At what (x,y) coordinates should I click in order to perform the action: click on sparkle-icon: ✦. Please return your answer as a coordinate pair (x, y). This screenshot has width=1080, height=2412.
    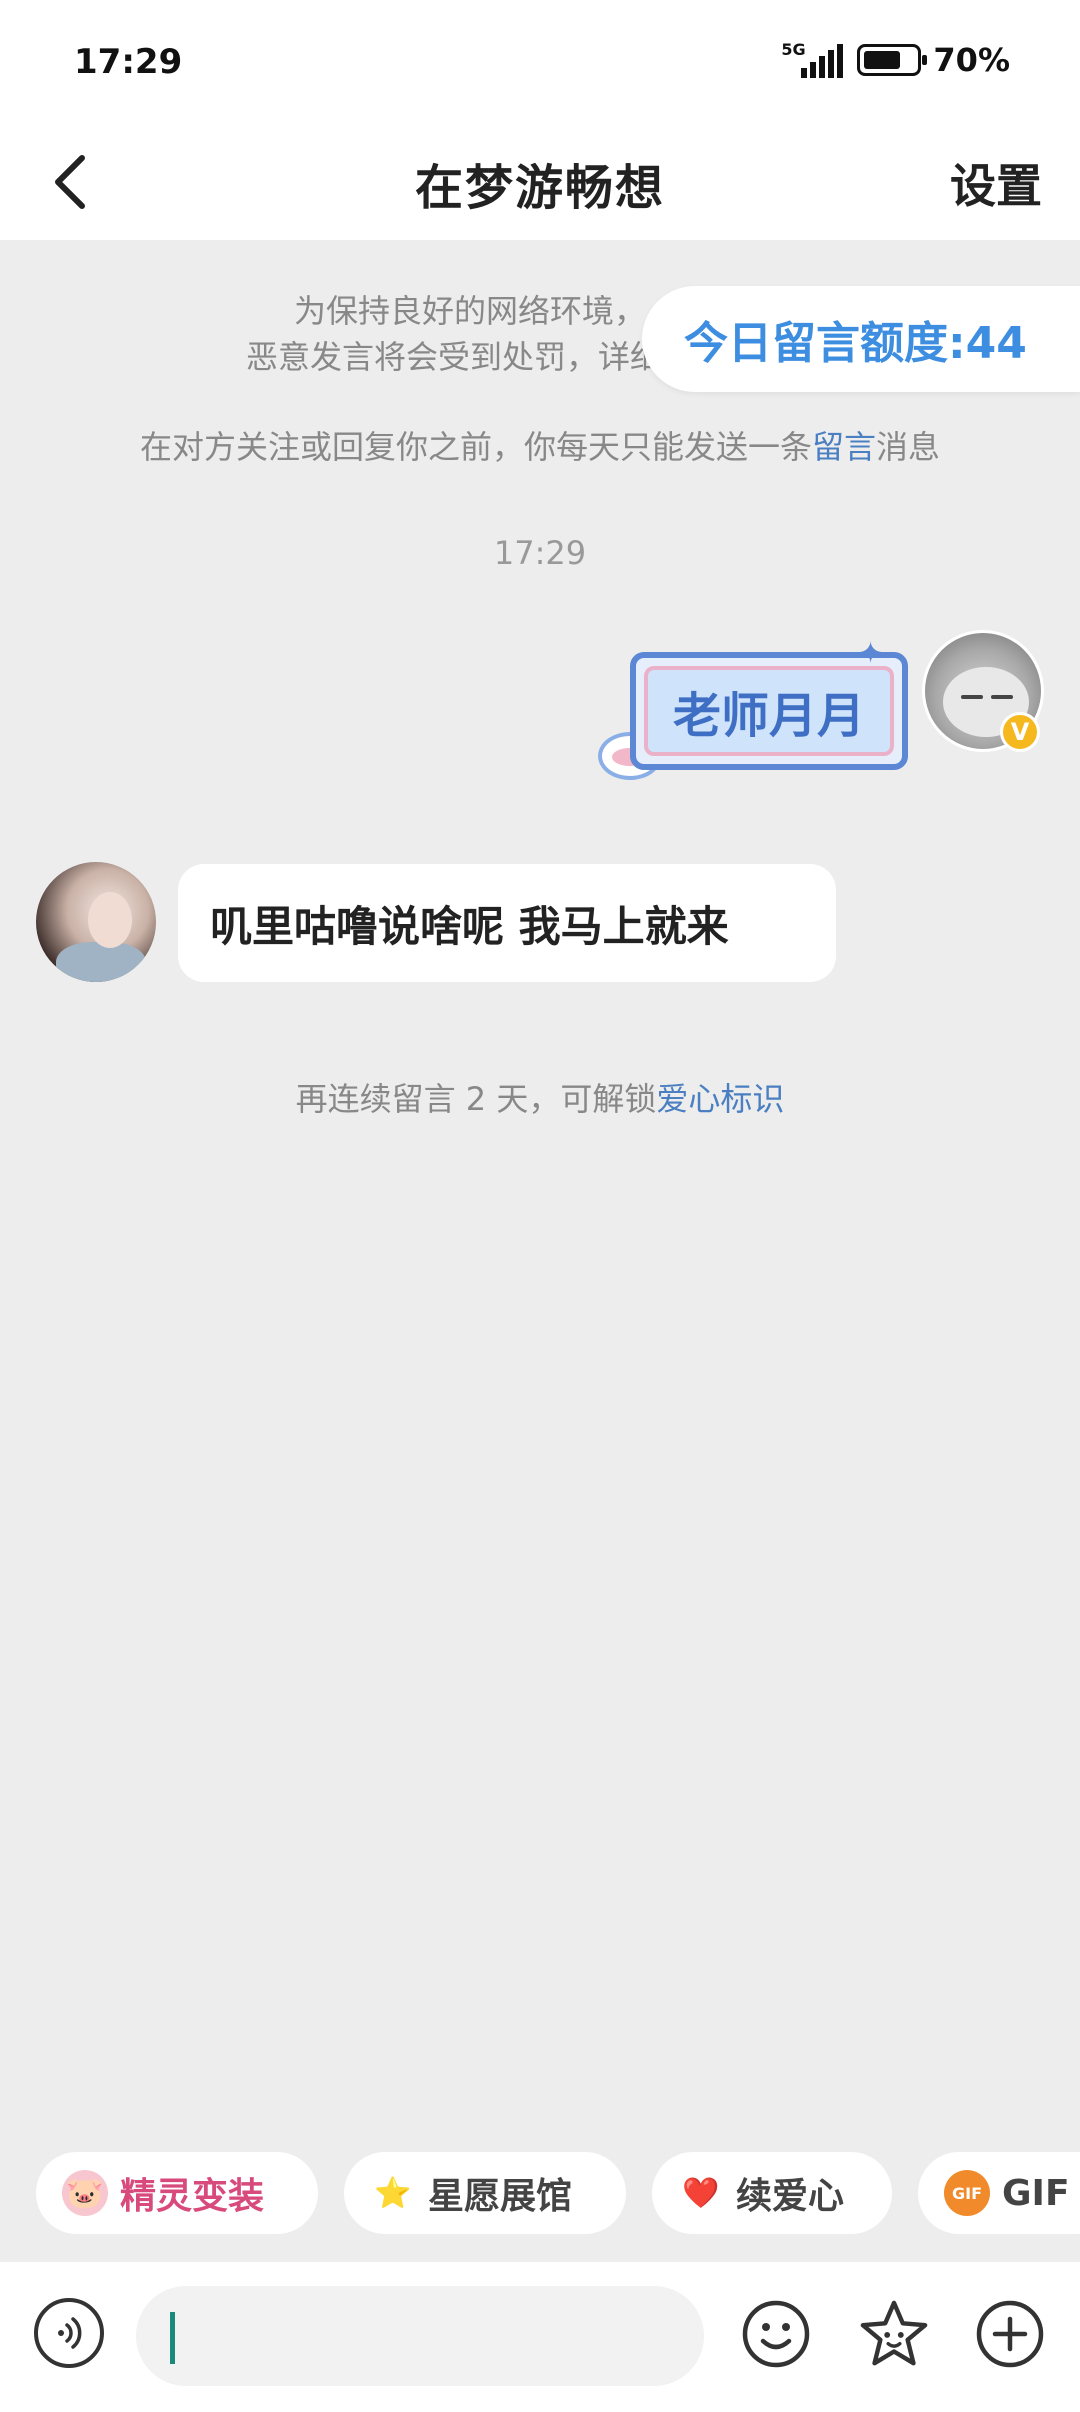
    Looking at the image, I should click on (871, 653).